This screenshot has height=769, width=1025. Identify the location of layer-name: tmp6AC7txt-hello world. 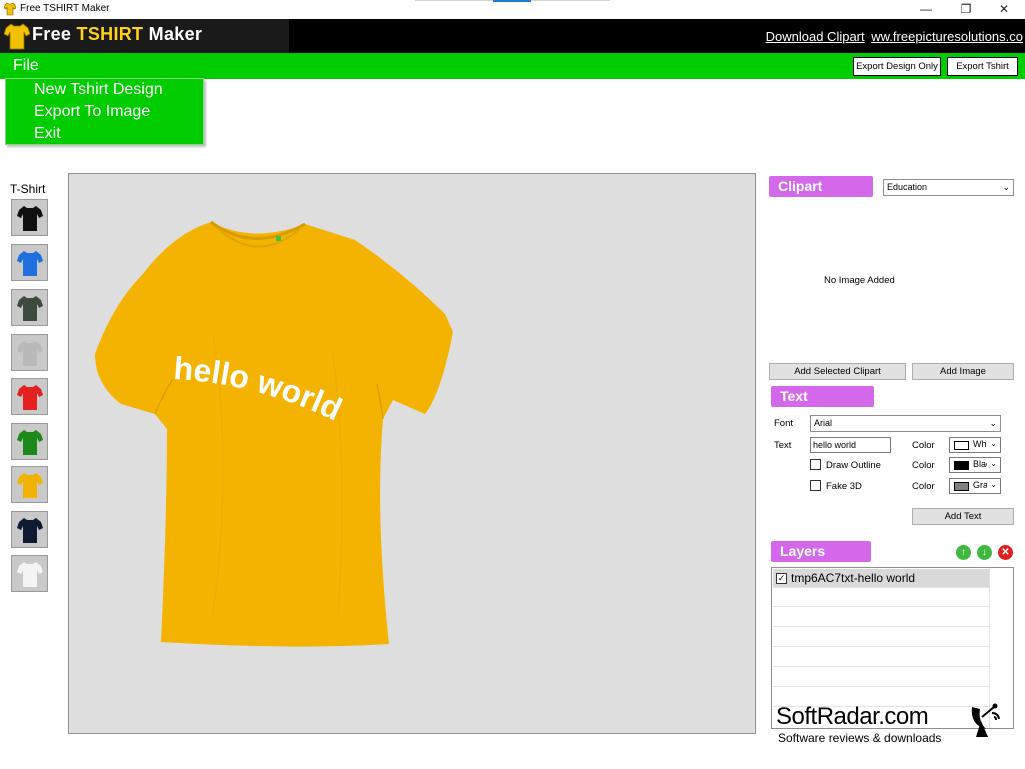
(853, 578).